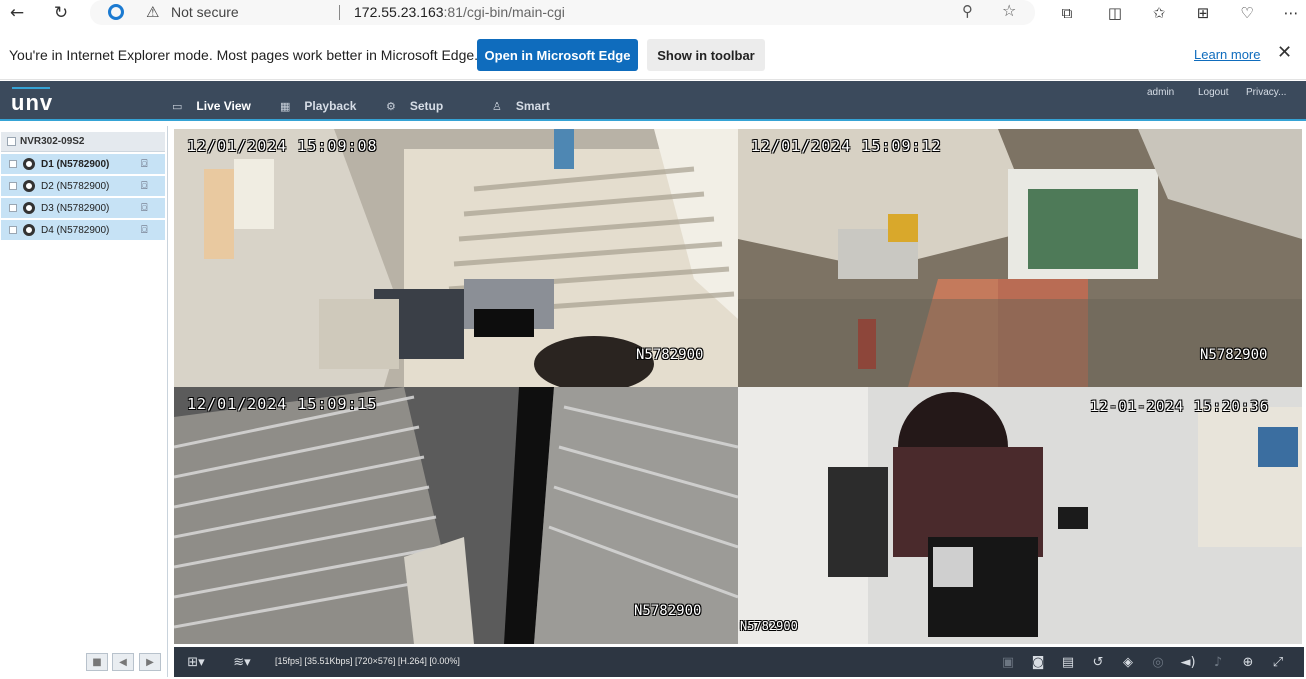  I want to click on open-in-edge-button: Open in Microsoft Edge, so click(557, 55).